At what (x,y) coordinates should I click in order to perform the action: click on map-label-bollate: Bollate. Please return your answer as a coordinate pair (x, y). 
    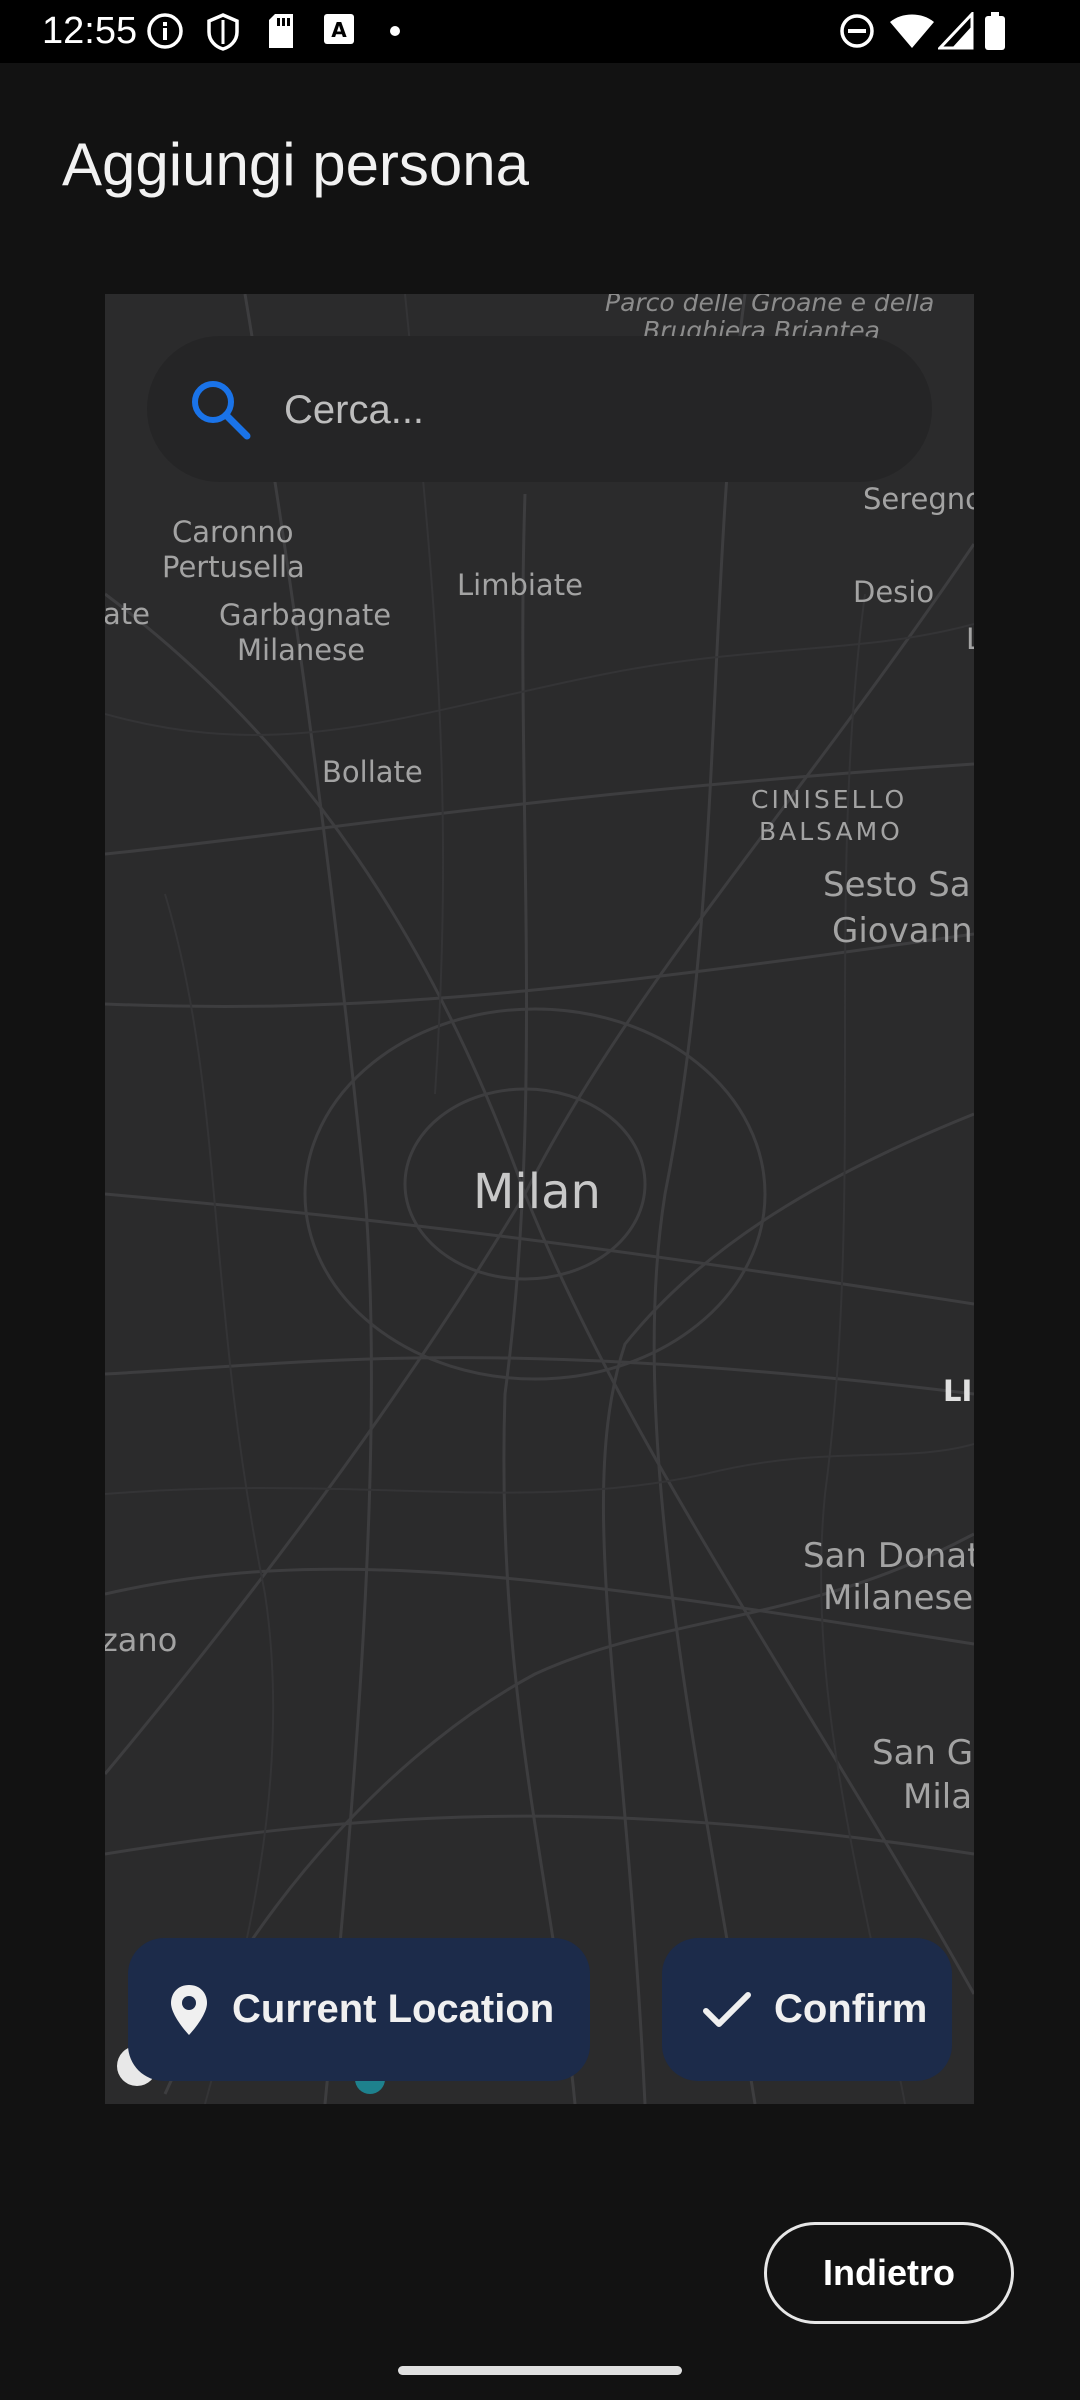
    Looking at the image, I should click on (372, 772).